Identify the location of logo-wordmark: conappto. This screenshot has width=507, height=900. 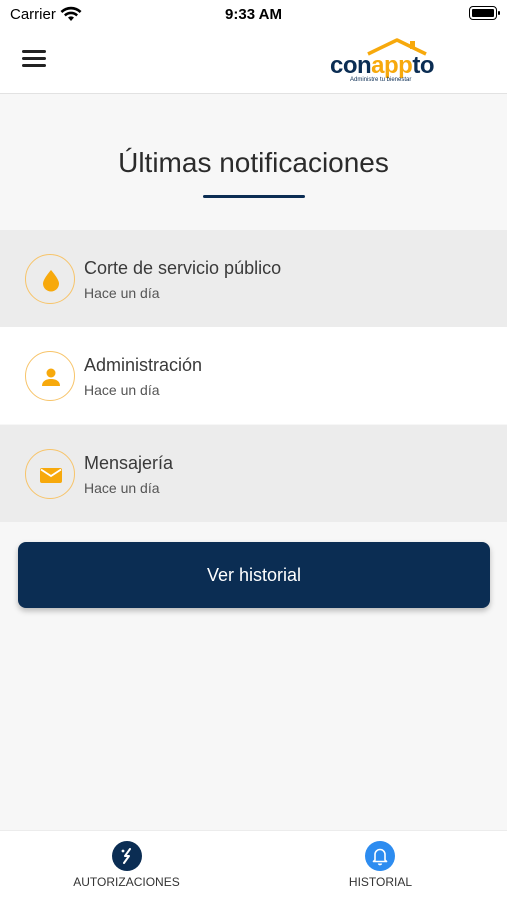
(382, 65).